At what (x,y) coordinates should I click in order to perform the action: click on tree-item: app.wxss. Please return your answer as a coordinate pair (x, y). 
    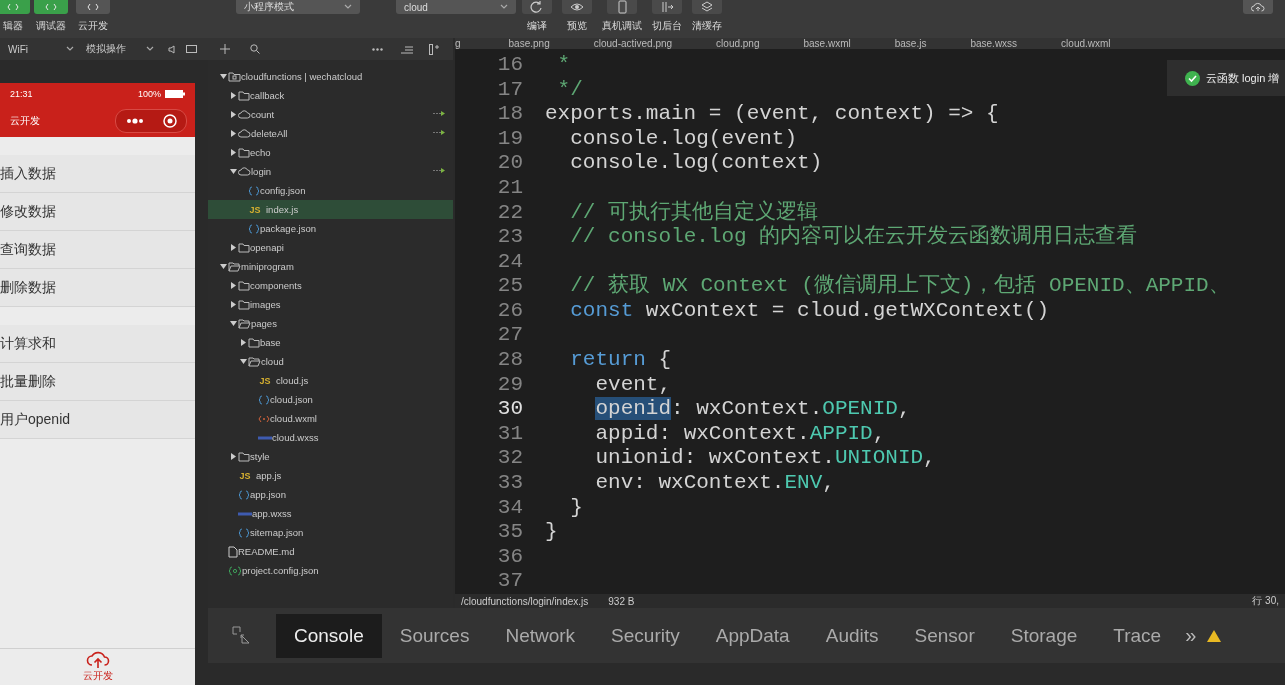
    Looking at the image, I should click on (330, 513).